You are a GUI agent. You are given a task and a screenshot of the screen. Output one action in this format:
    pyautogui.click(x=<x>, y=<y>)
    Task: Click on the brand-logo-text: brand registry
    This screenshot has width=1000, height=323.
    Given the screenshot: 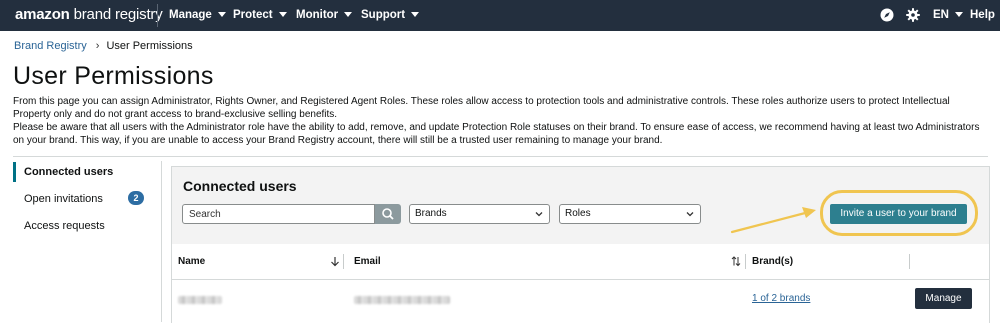 What is the action you would take?
    pyautogui.click(x=116, y=14)
    